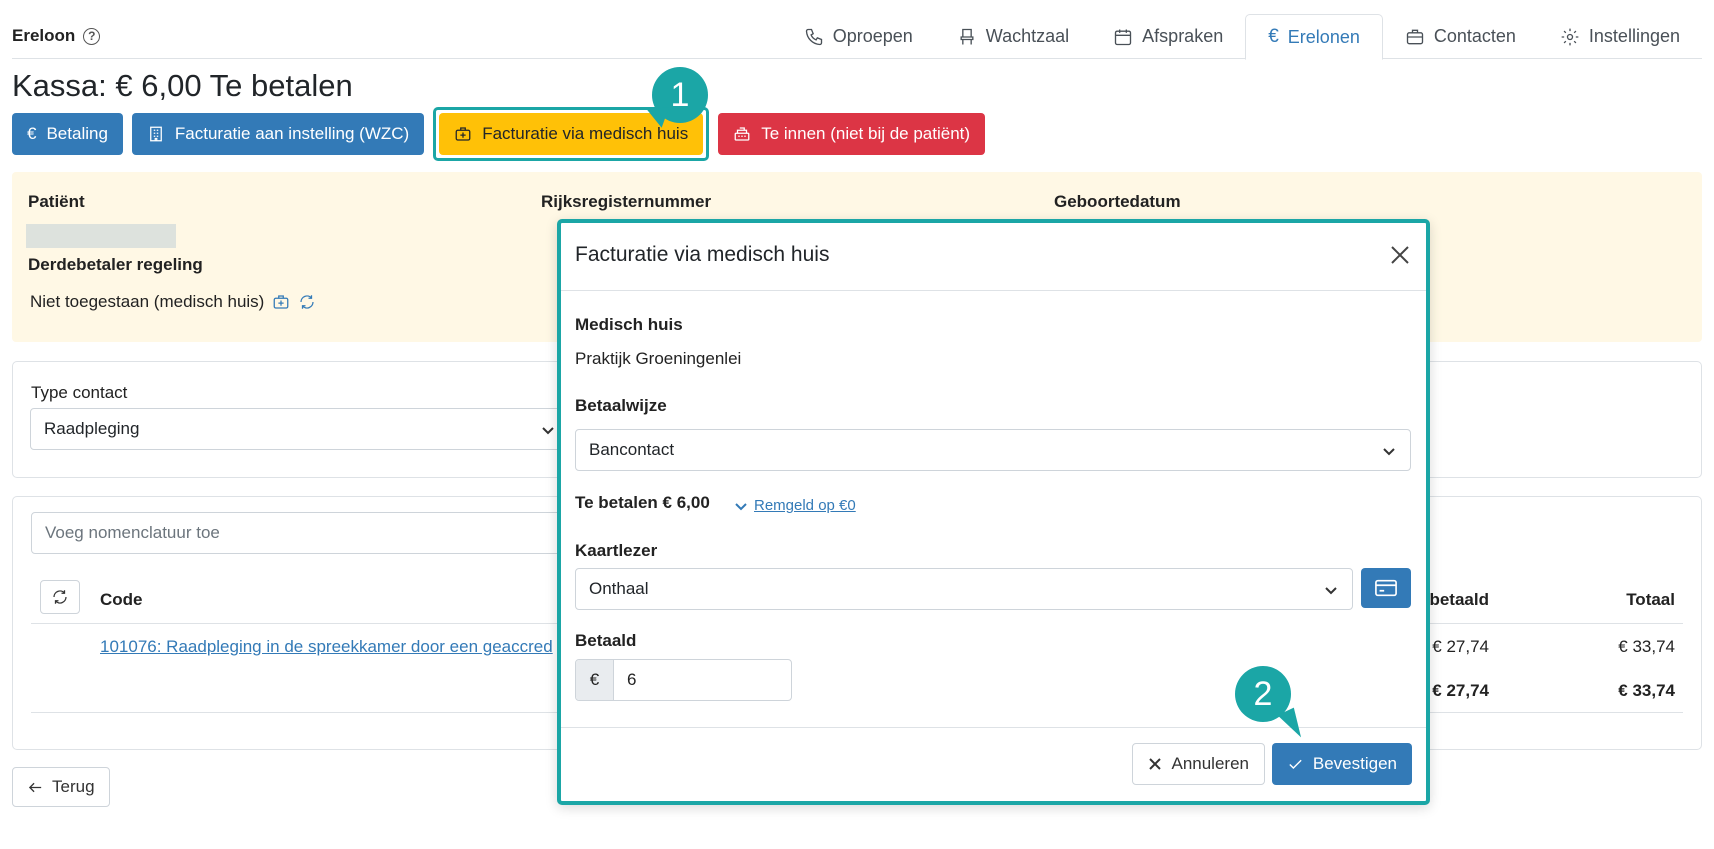 The width and height of the screenshot is (1714, 849). I want to click on medisch-huis-label: Medisch huis, so click(629, 324).